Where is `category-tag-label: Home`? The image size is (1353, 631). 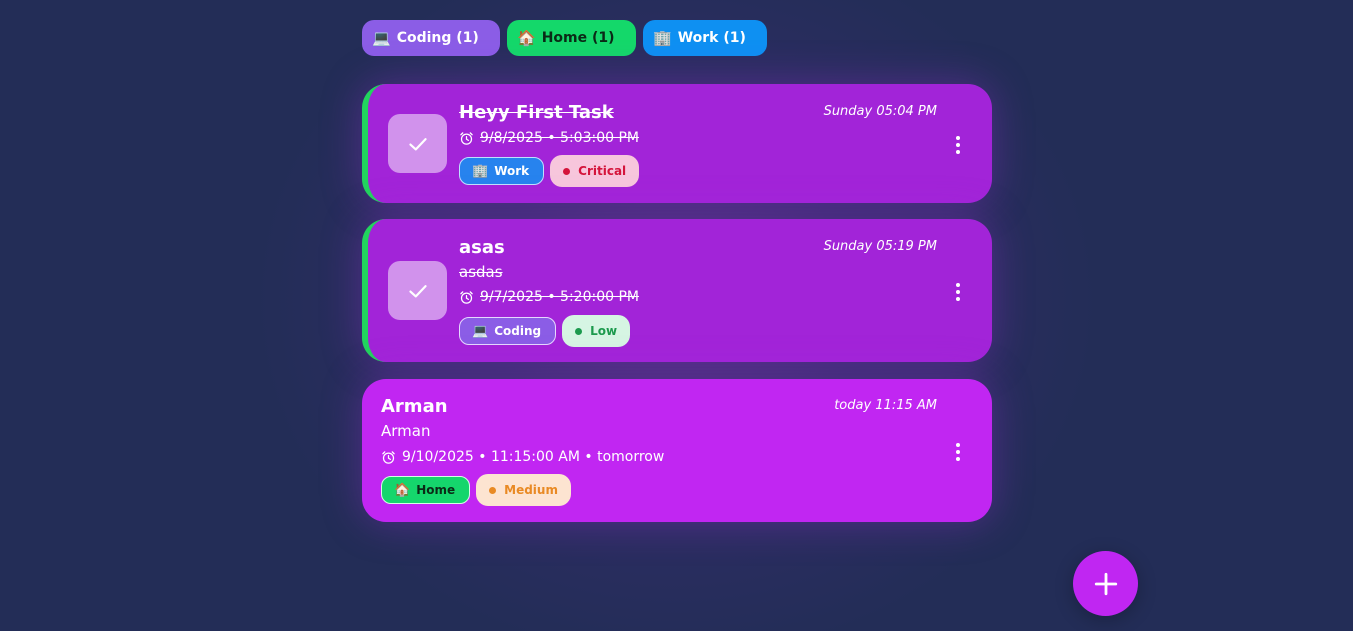 category-tag-label: Home is located at coordinates (436, 490).